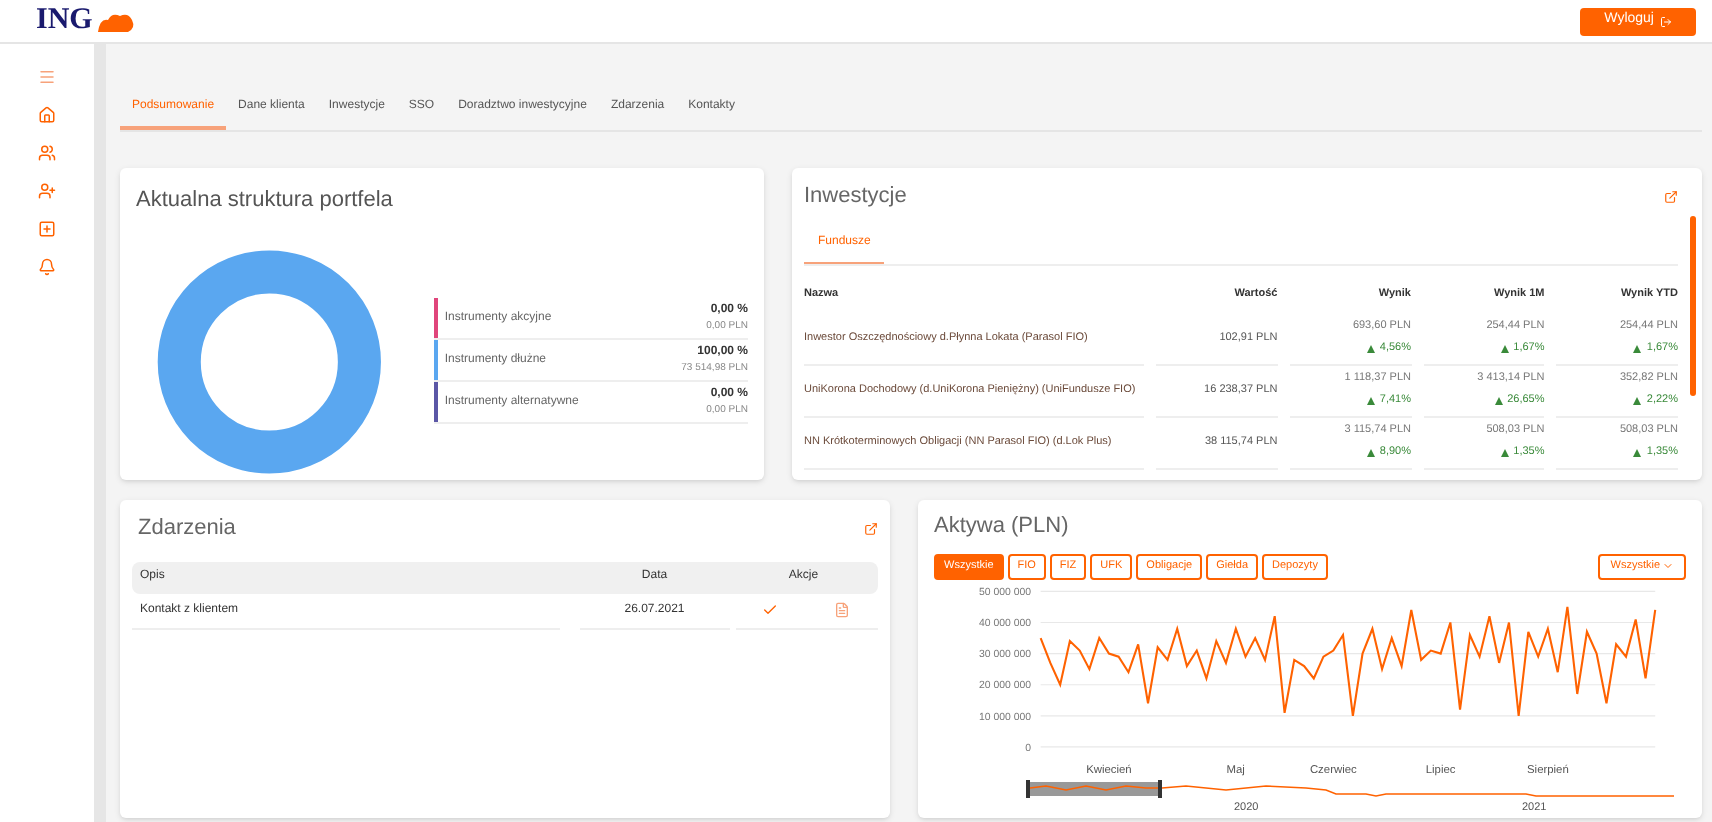 Image resolution: width=1712 pixels, height=822 pixels. I want to click on logo-text: ING, so click(64, 21).